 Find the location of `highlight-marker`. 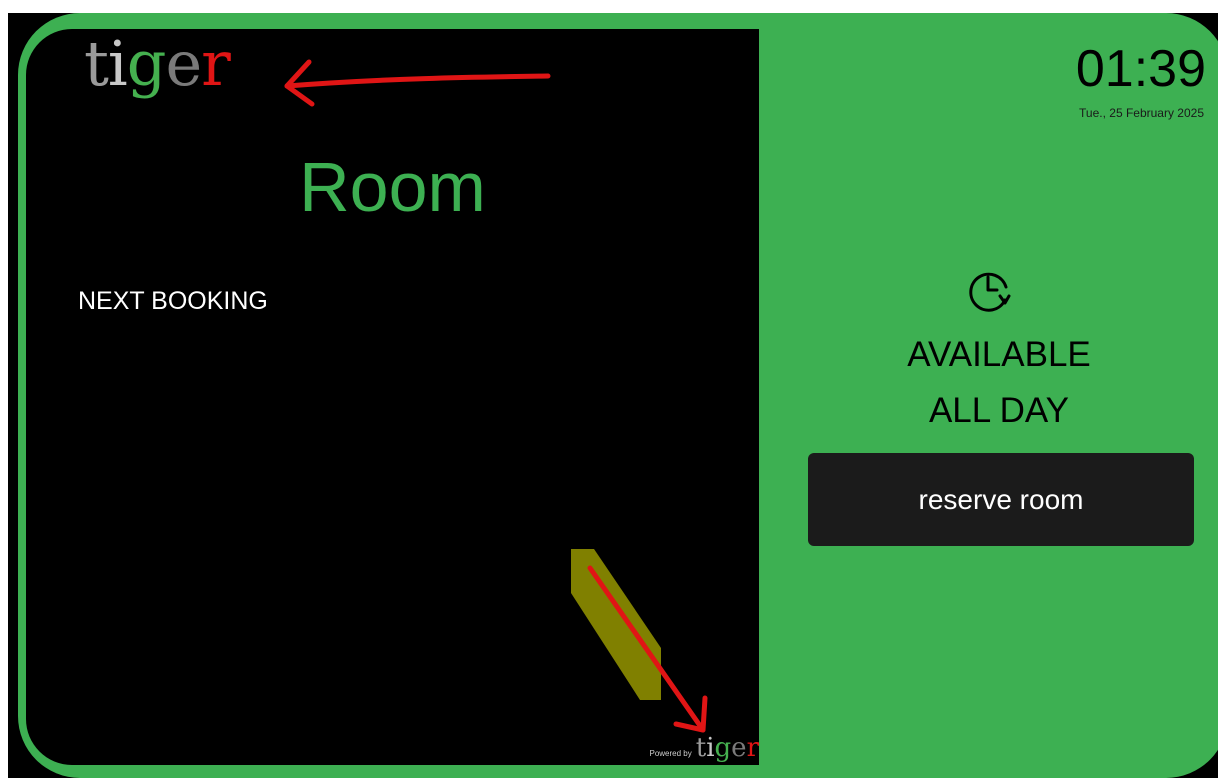

highlight-marker is located at coordinates (616, 624).